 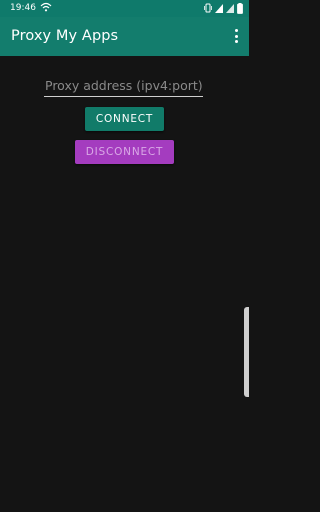 I want to click on overflow-menu-icon, so click(x=236, y=36).